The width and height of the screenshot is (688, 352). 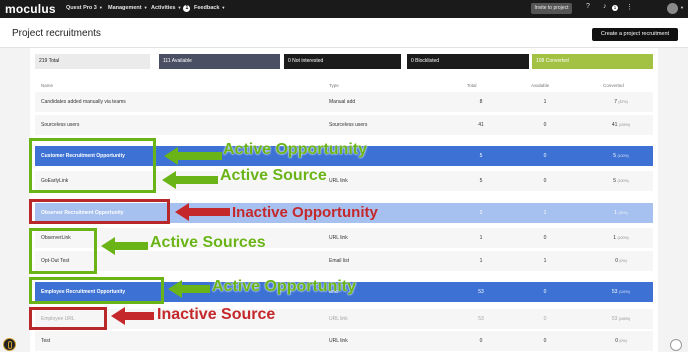 I want to click on row-converted-percent: (50%), so click(x=623, y=213).